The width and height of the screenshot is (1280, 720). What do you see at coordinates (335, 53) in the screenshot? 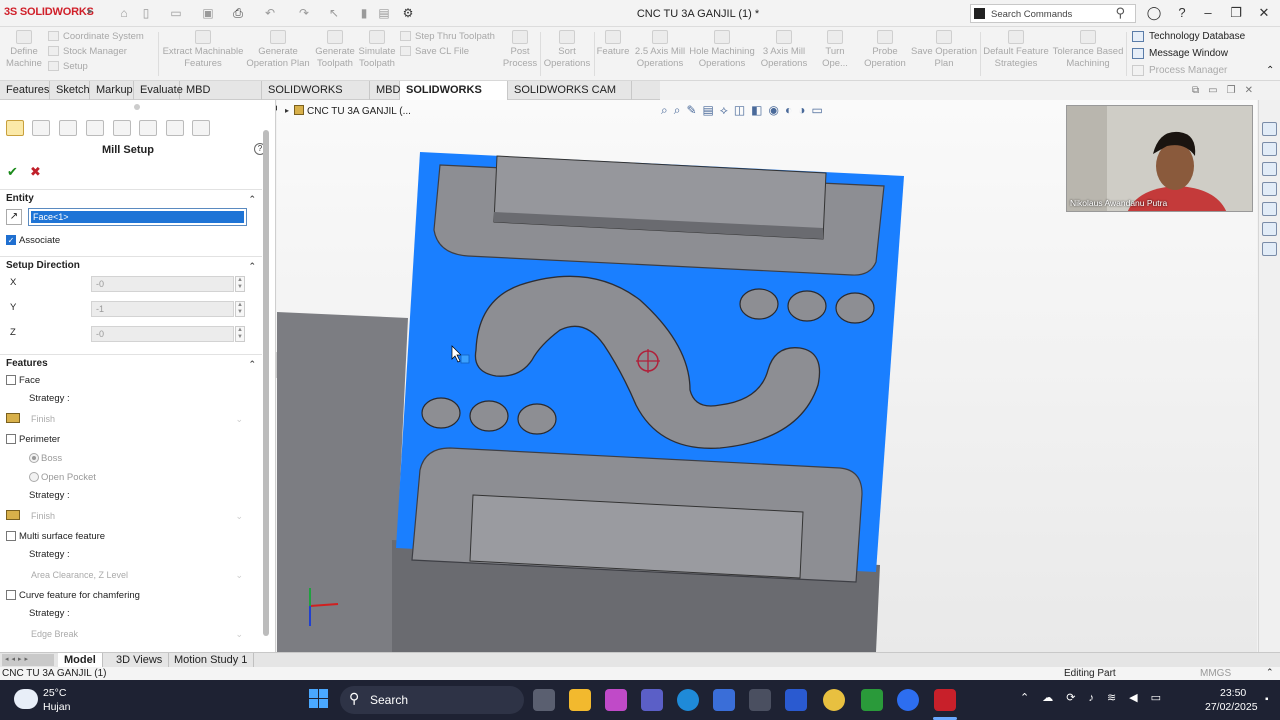
I see `generate-toolpath-button: Generate Toolpath` at bounding box center [335, 53].